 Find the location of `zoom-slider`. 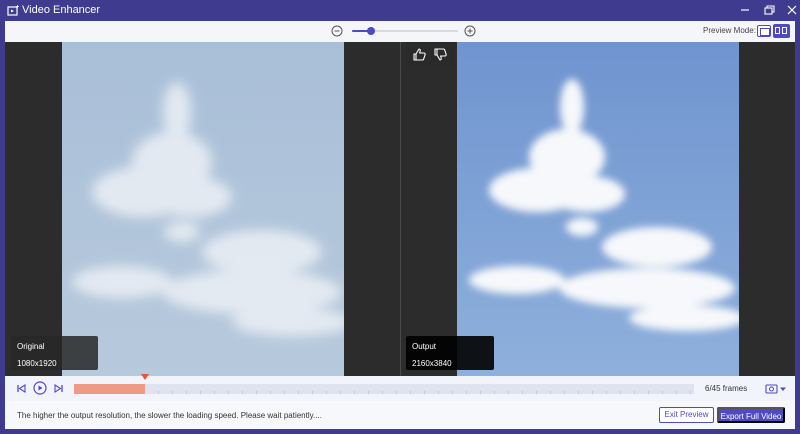

zoom-slider is located at coordinates (405, 31).